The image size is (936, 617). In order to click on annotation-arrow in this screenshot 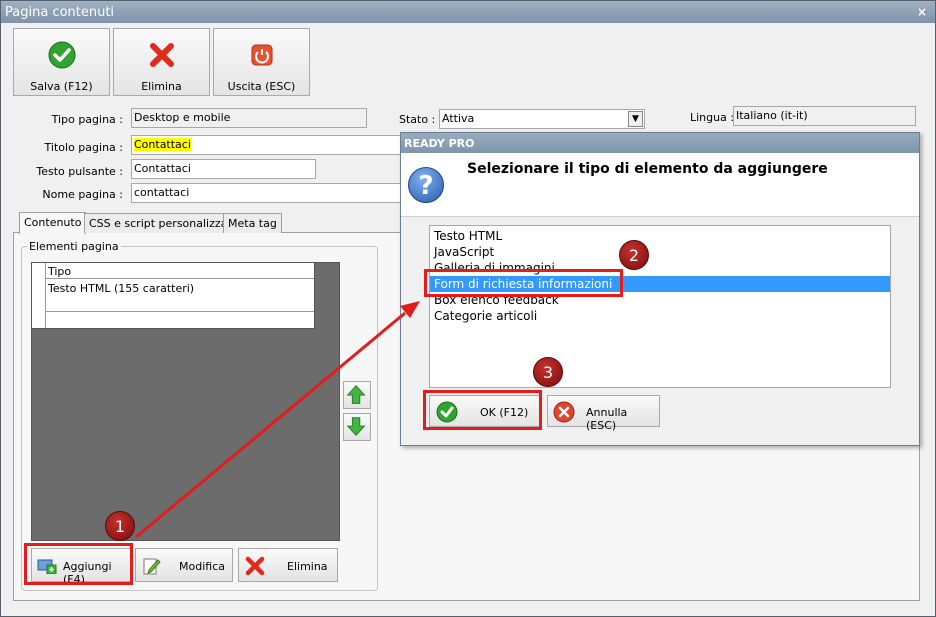, I will do `click(277, 420)`.